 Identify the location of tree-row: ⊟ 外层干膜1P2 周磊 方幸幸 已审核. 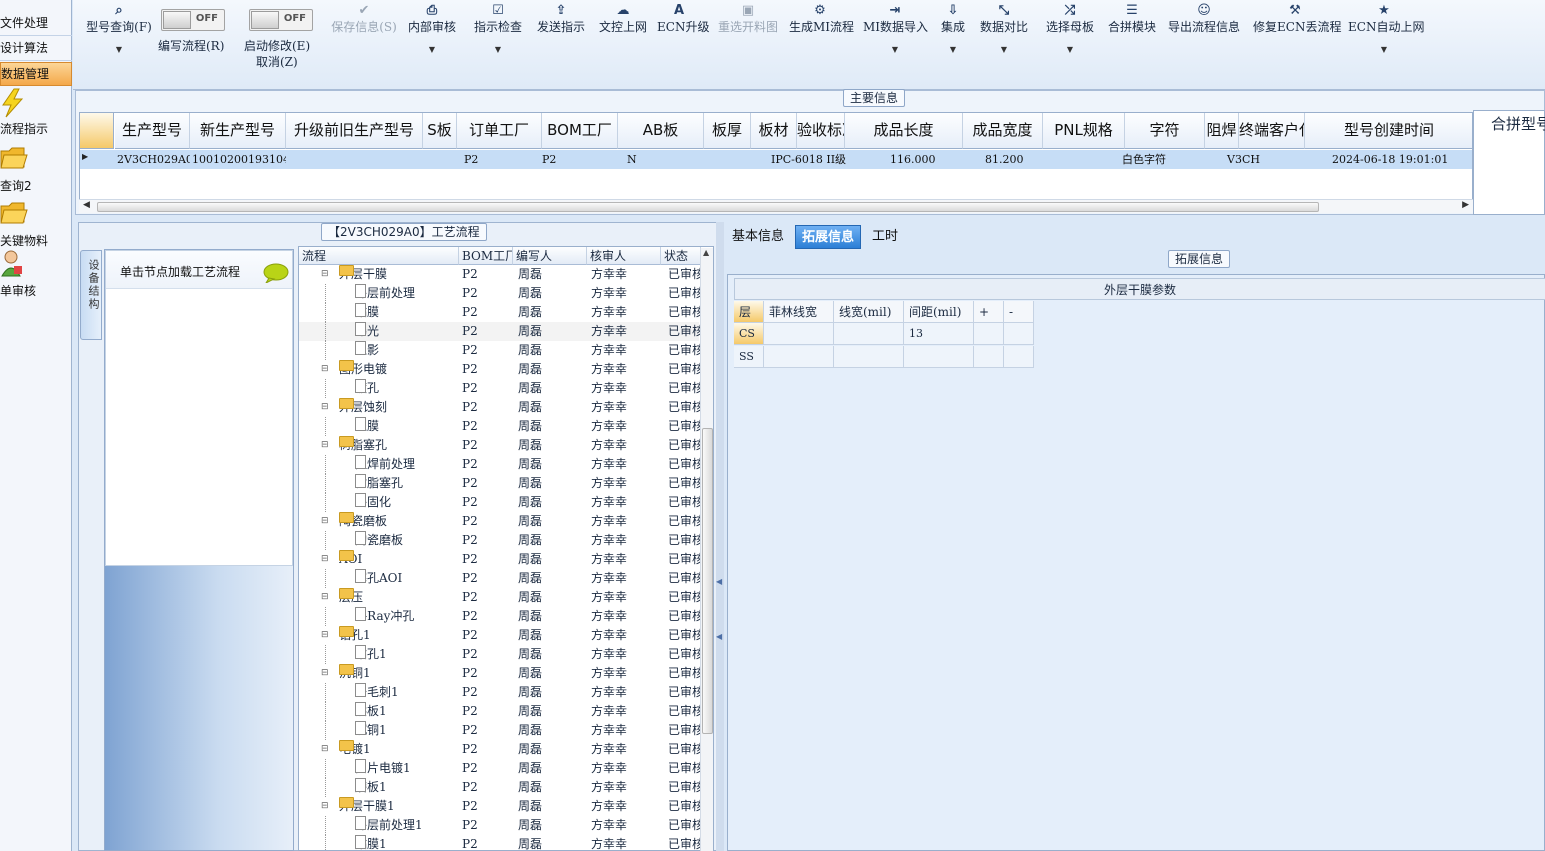
(499, 806).